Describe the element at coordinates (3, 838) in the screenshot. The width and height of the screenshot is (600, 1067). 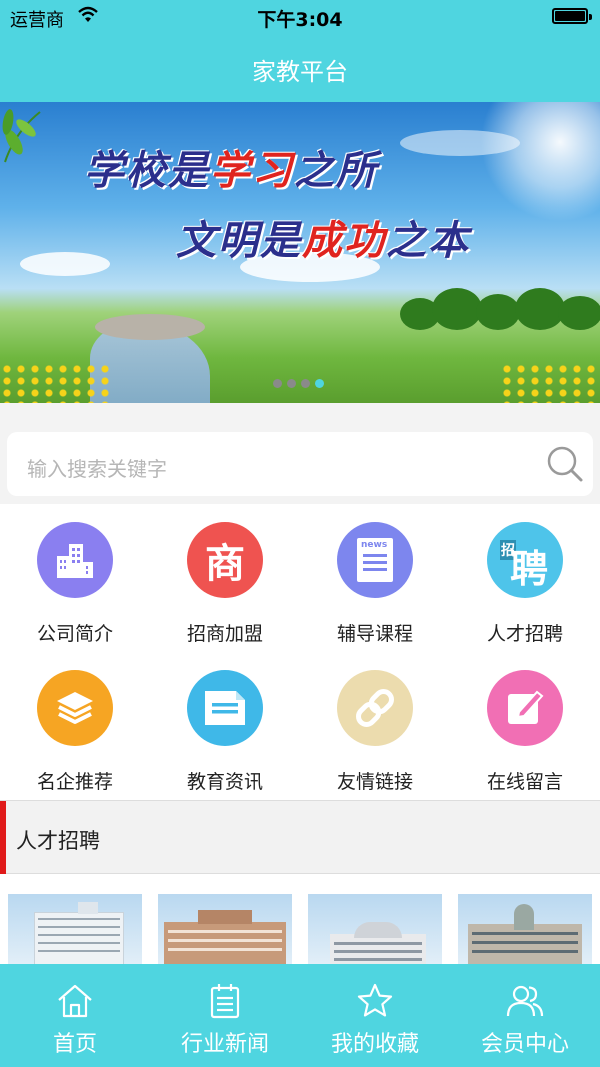
I see `section-accent-bar` at that location.